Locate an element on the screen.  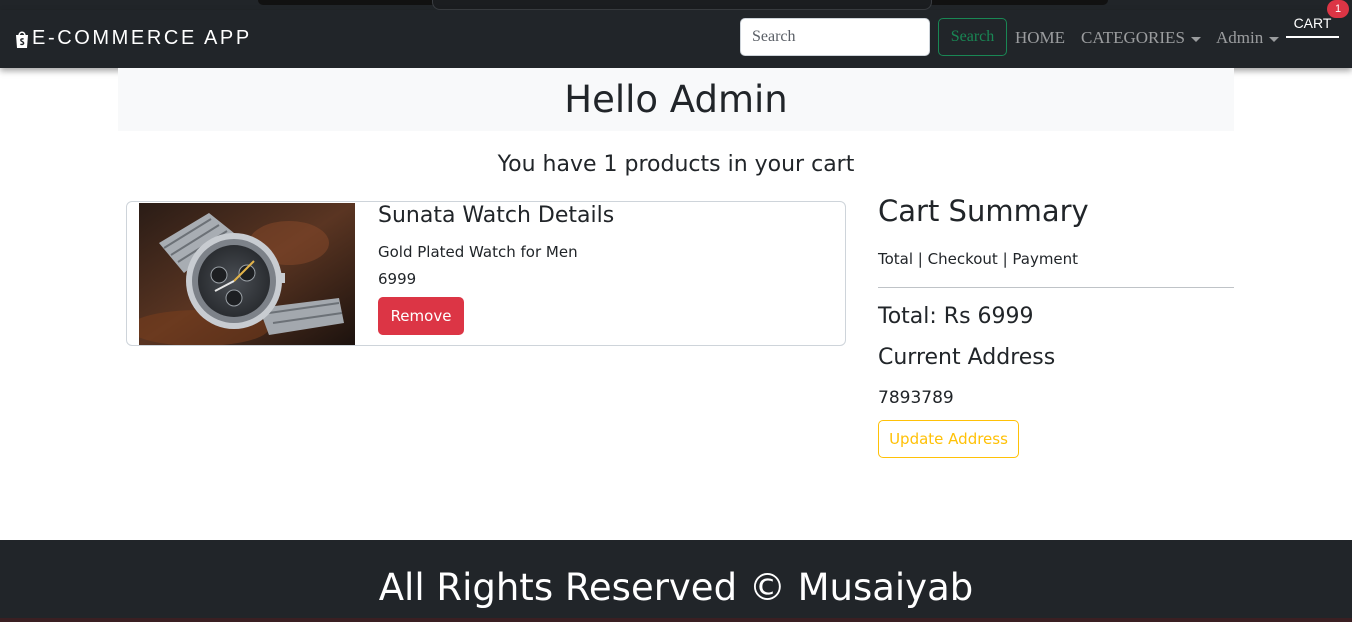
browser-top-strip is located at coordinates (676, 5).